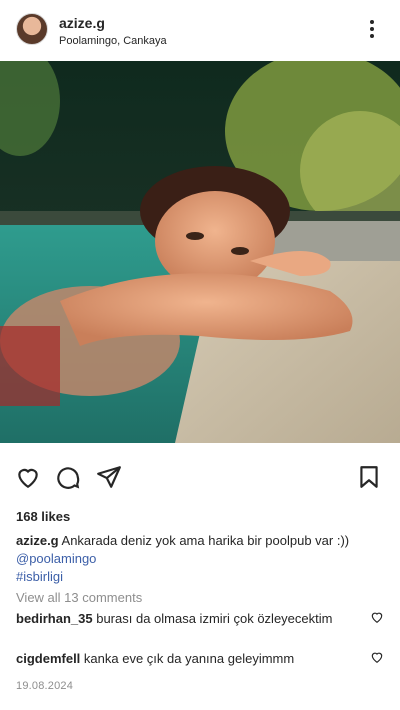 The height and width of the screenshot is (710, 400). Describe the element at coordinates (48, 658) in the screenshot. I see `comment-username: cigdemfell` at that location.